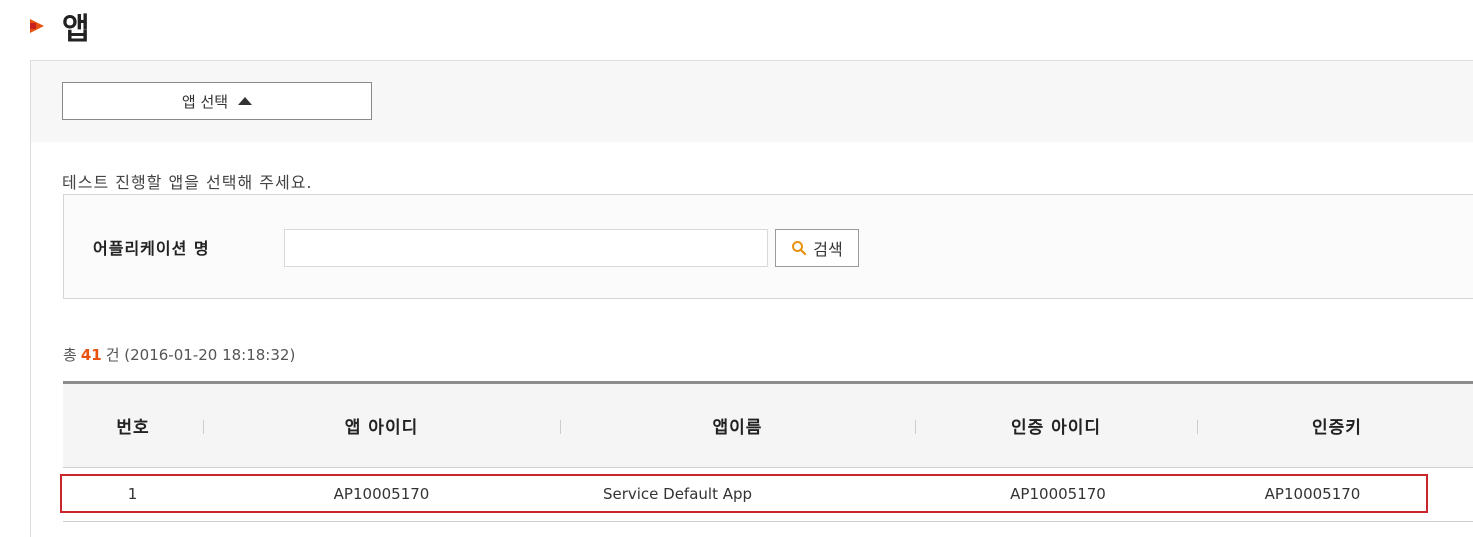 The width and height of the screenshot is (1473, 537). I want to click on cell-app-name: Service Default App, so click(677, 493).